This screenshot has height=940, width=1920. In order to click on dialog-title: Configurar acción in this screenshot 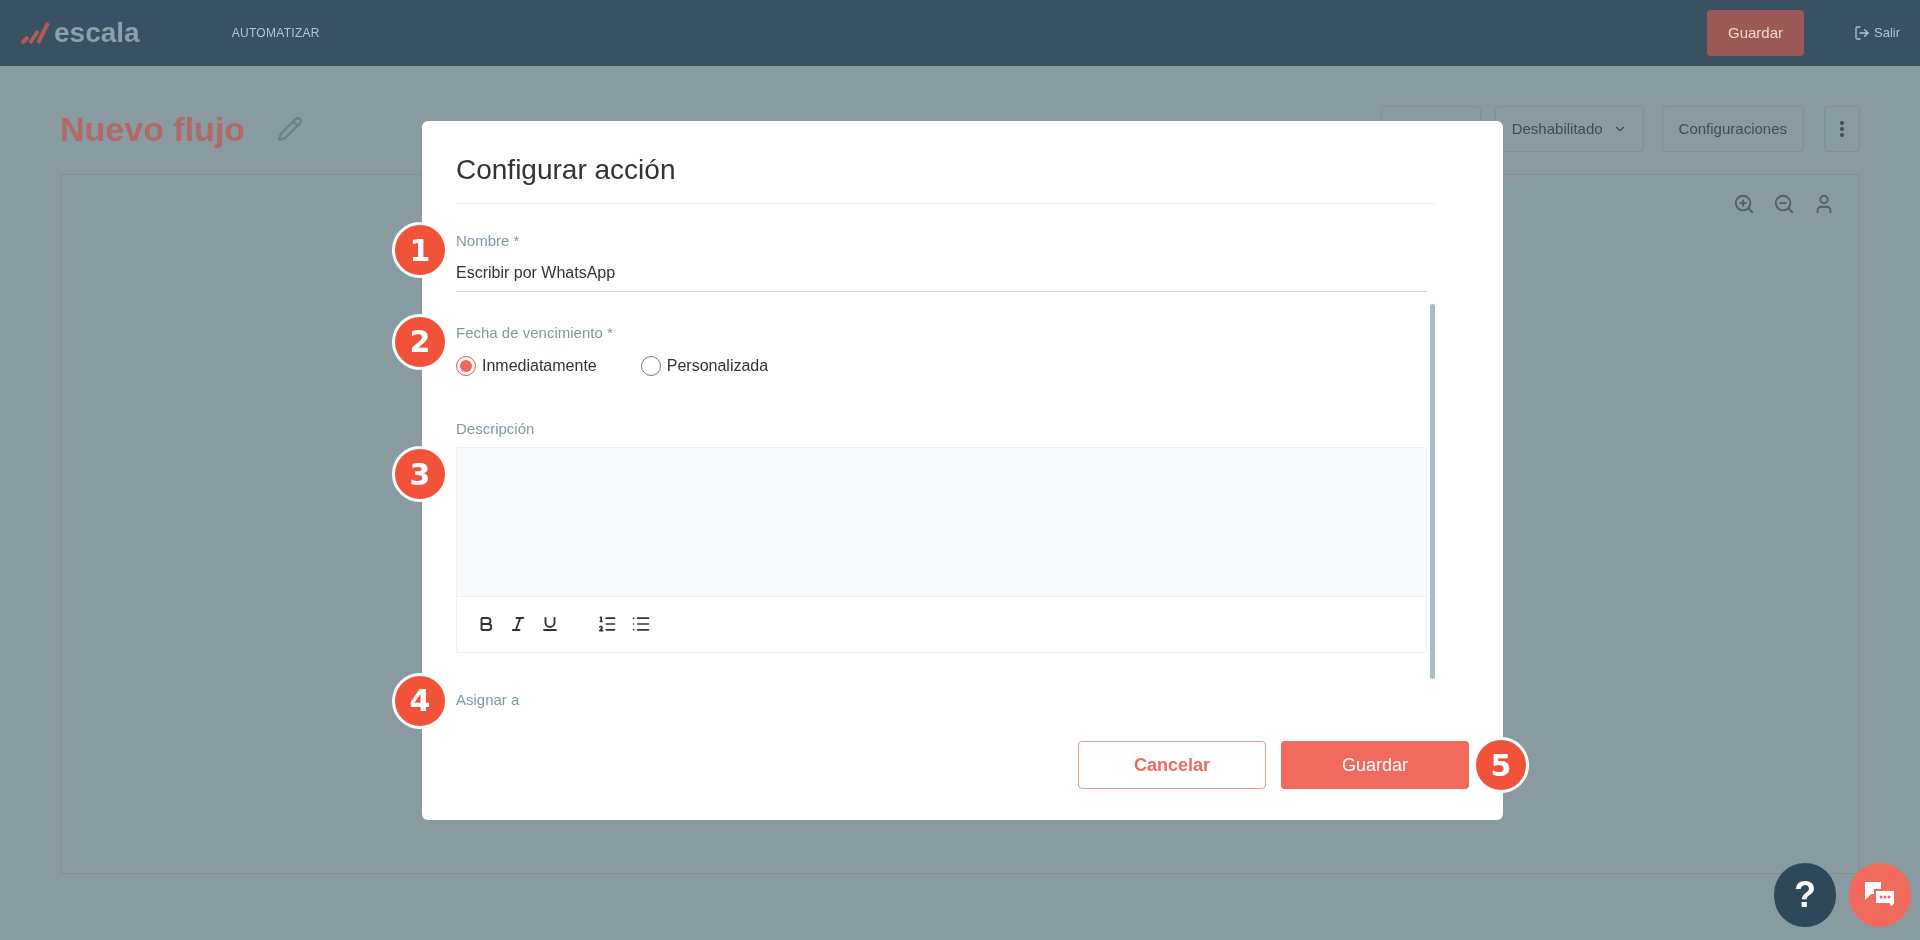, I will do `click(945, 176)`.